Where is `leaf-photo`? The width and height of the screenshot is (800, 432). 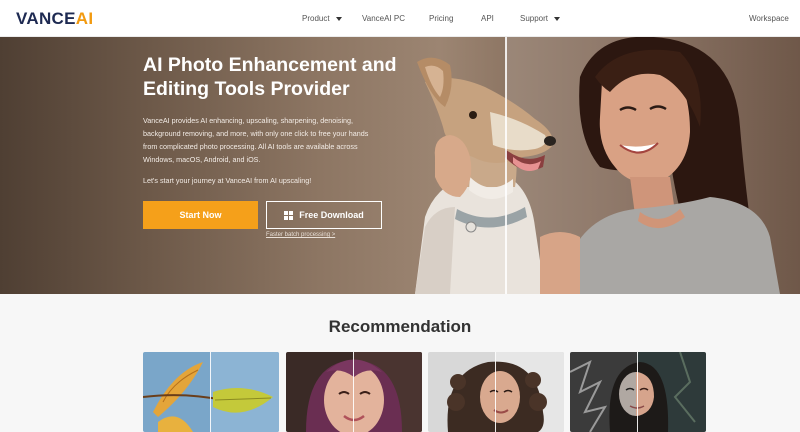 leaf-photo is located at coordinates (211, 392).